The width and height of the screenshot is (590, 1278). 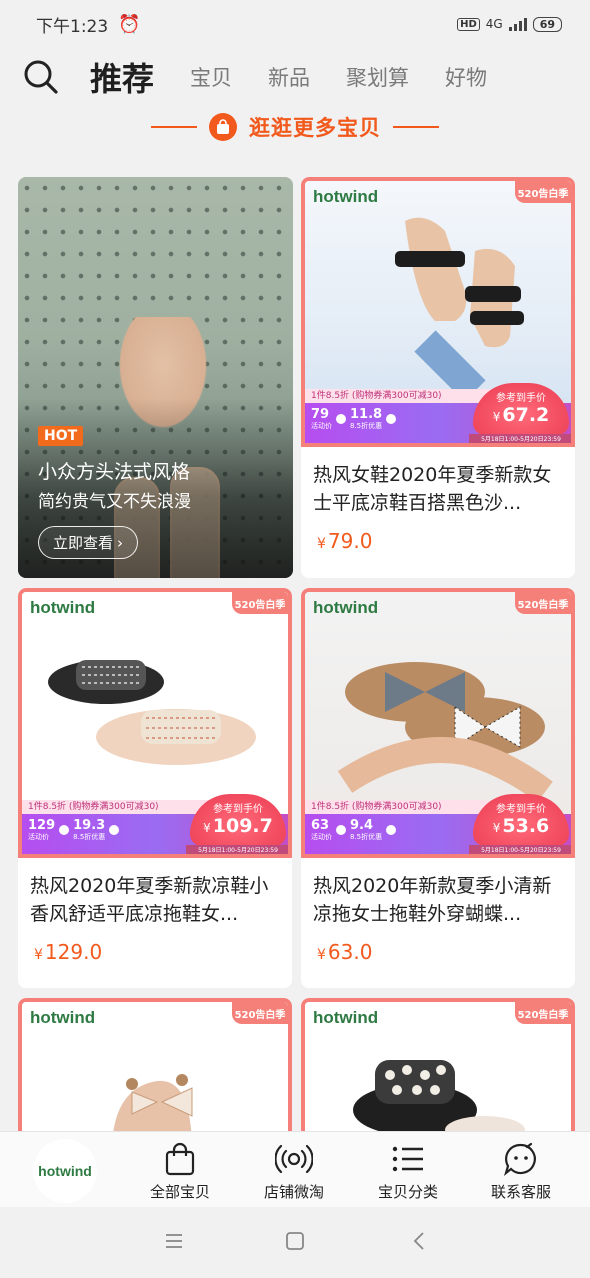 I want to click on banner-text: 逛逛更多宝贝, so click(x=315, y=128).